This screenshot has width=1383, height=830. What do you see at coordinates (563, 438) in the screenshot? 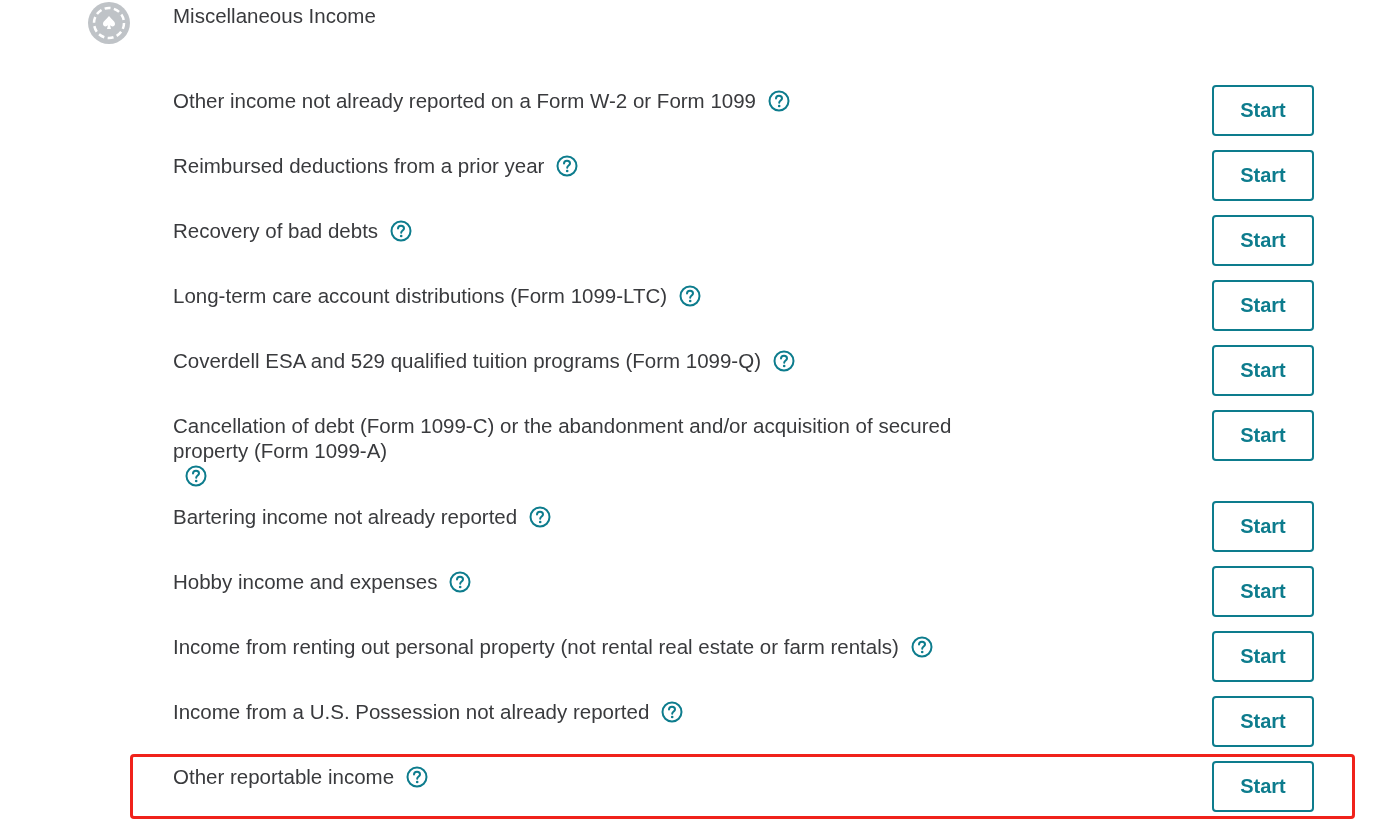
I see `income-type-label: Cancellation of debt (Form 1099-C) or the abandonment and/or acquisition of secured property (Form 1099-A)` at bounding box center [563, 438].